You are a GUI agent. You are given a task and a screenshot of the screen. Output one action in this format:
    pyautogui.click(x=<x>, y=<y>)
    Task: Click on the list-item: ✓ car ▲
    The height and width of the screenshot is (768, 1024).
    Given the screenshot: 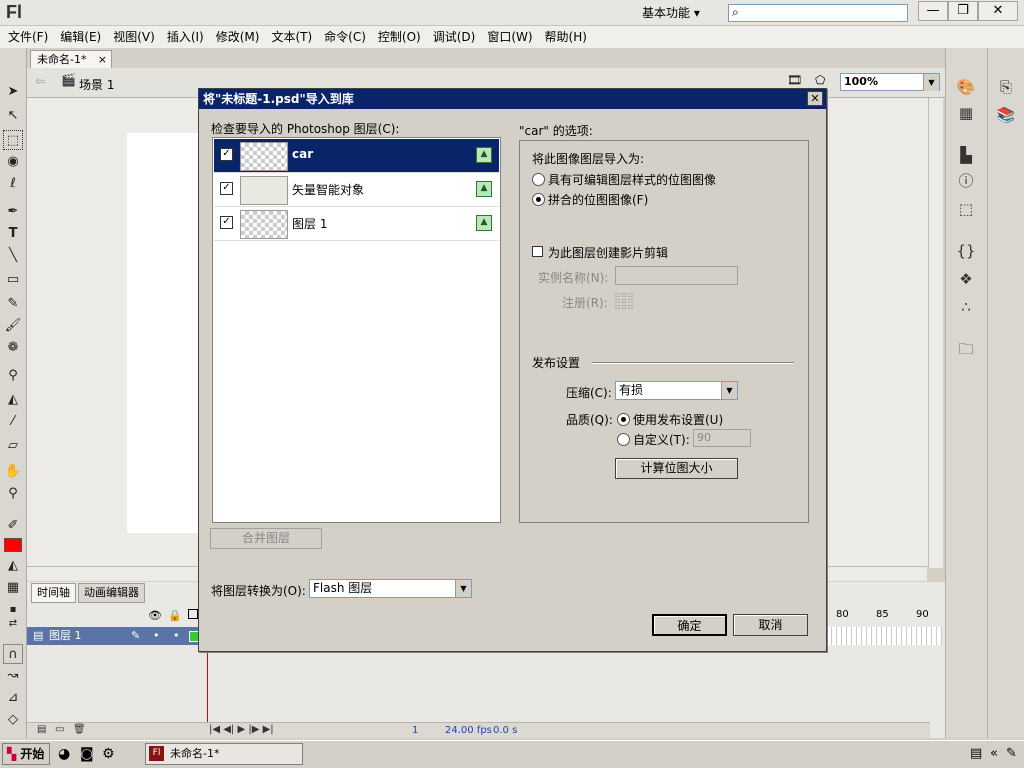 What is the action you would take?
    pyautogui.click(x=356, y=156)
    